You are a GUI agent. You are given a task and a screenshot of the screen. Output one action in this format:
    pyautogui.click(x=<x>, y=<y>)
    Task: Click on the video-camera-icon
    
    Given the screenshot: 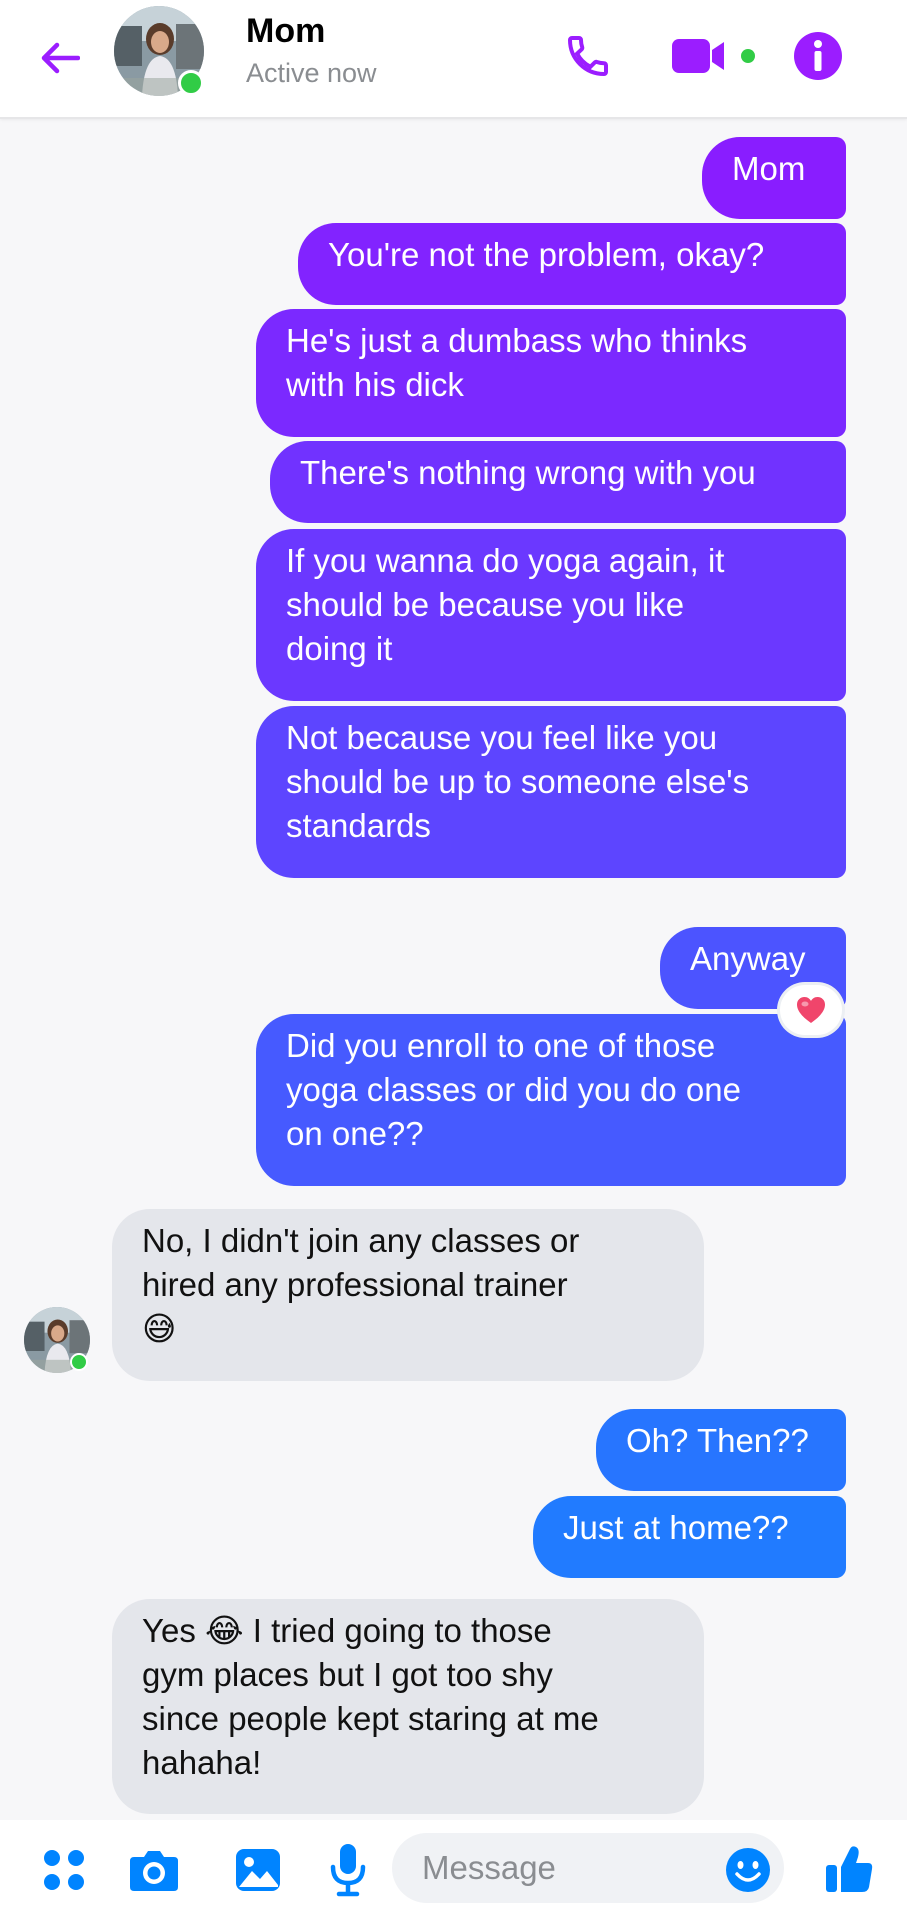 What is the action you would take?
    pyautogui.click(x=713, y=56)
    